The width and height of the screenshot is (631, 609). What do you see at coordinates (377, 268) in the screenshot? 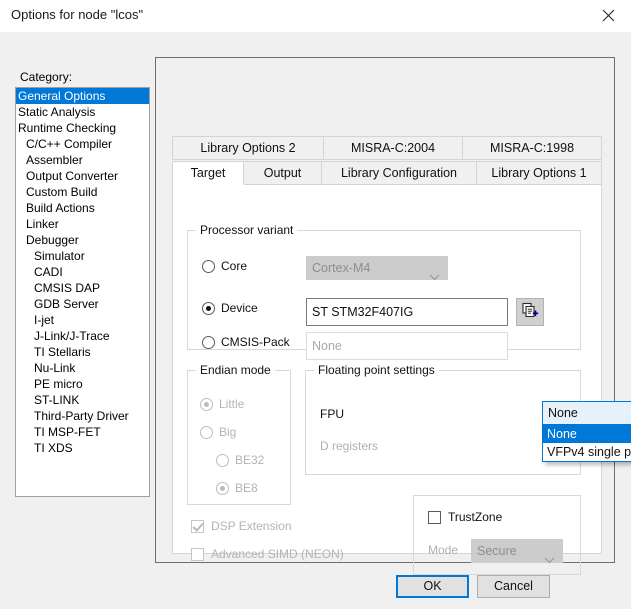
I see `core-combo: Cortex-M4` at bounding box center [377, 268].